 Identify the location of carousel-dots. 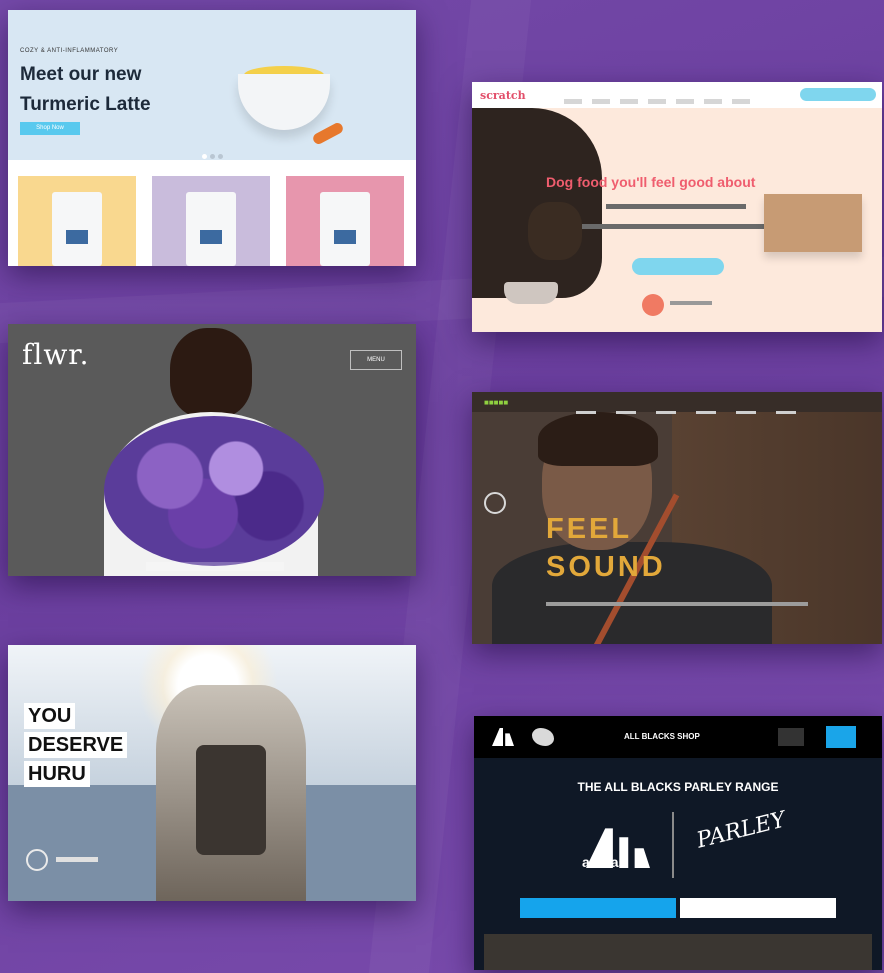
(214, 155).